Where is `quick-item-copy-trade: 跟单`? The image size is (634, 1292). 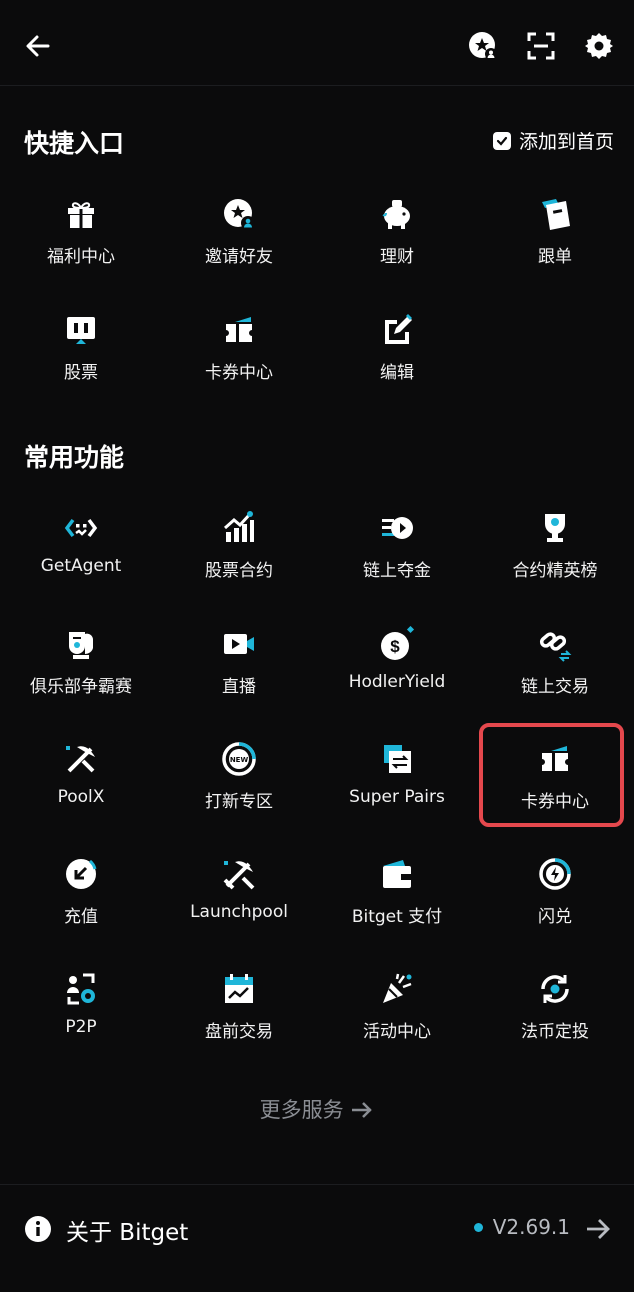 quick-item-copy-trade: 跟单 is located at coordinates (555, 246).